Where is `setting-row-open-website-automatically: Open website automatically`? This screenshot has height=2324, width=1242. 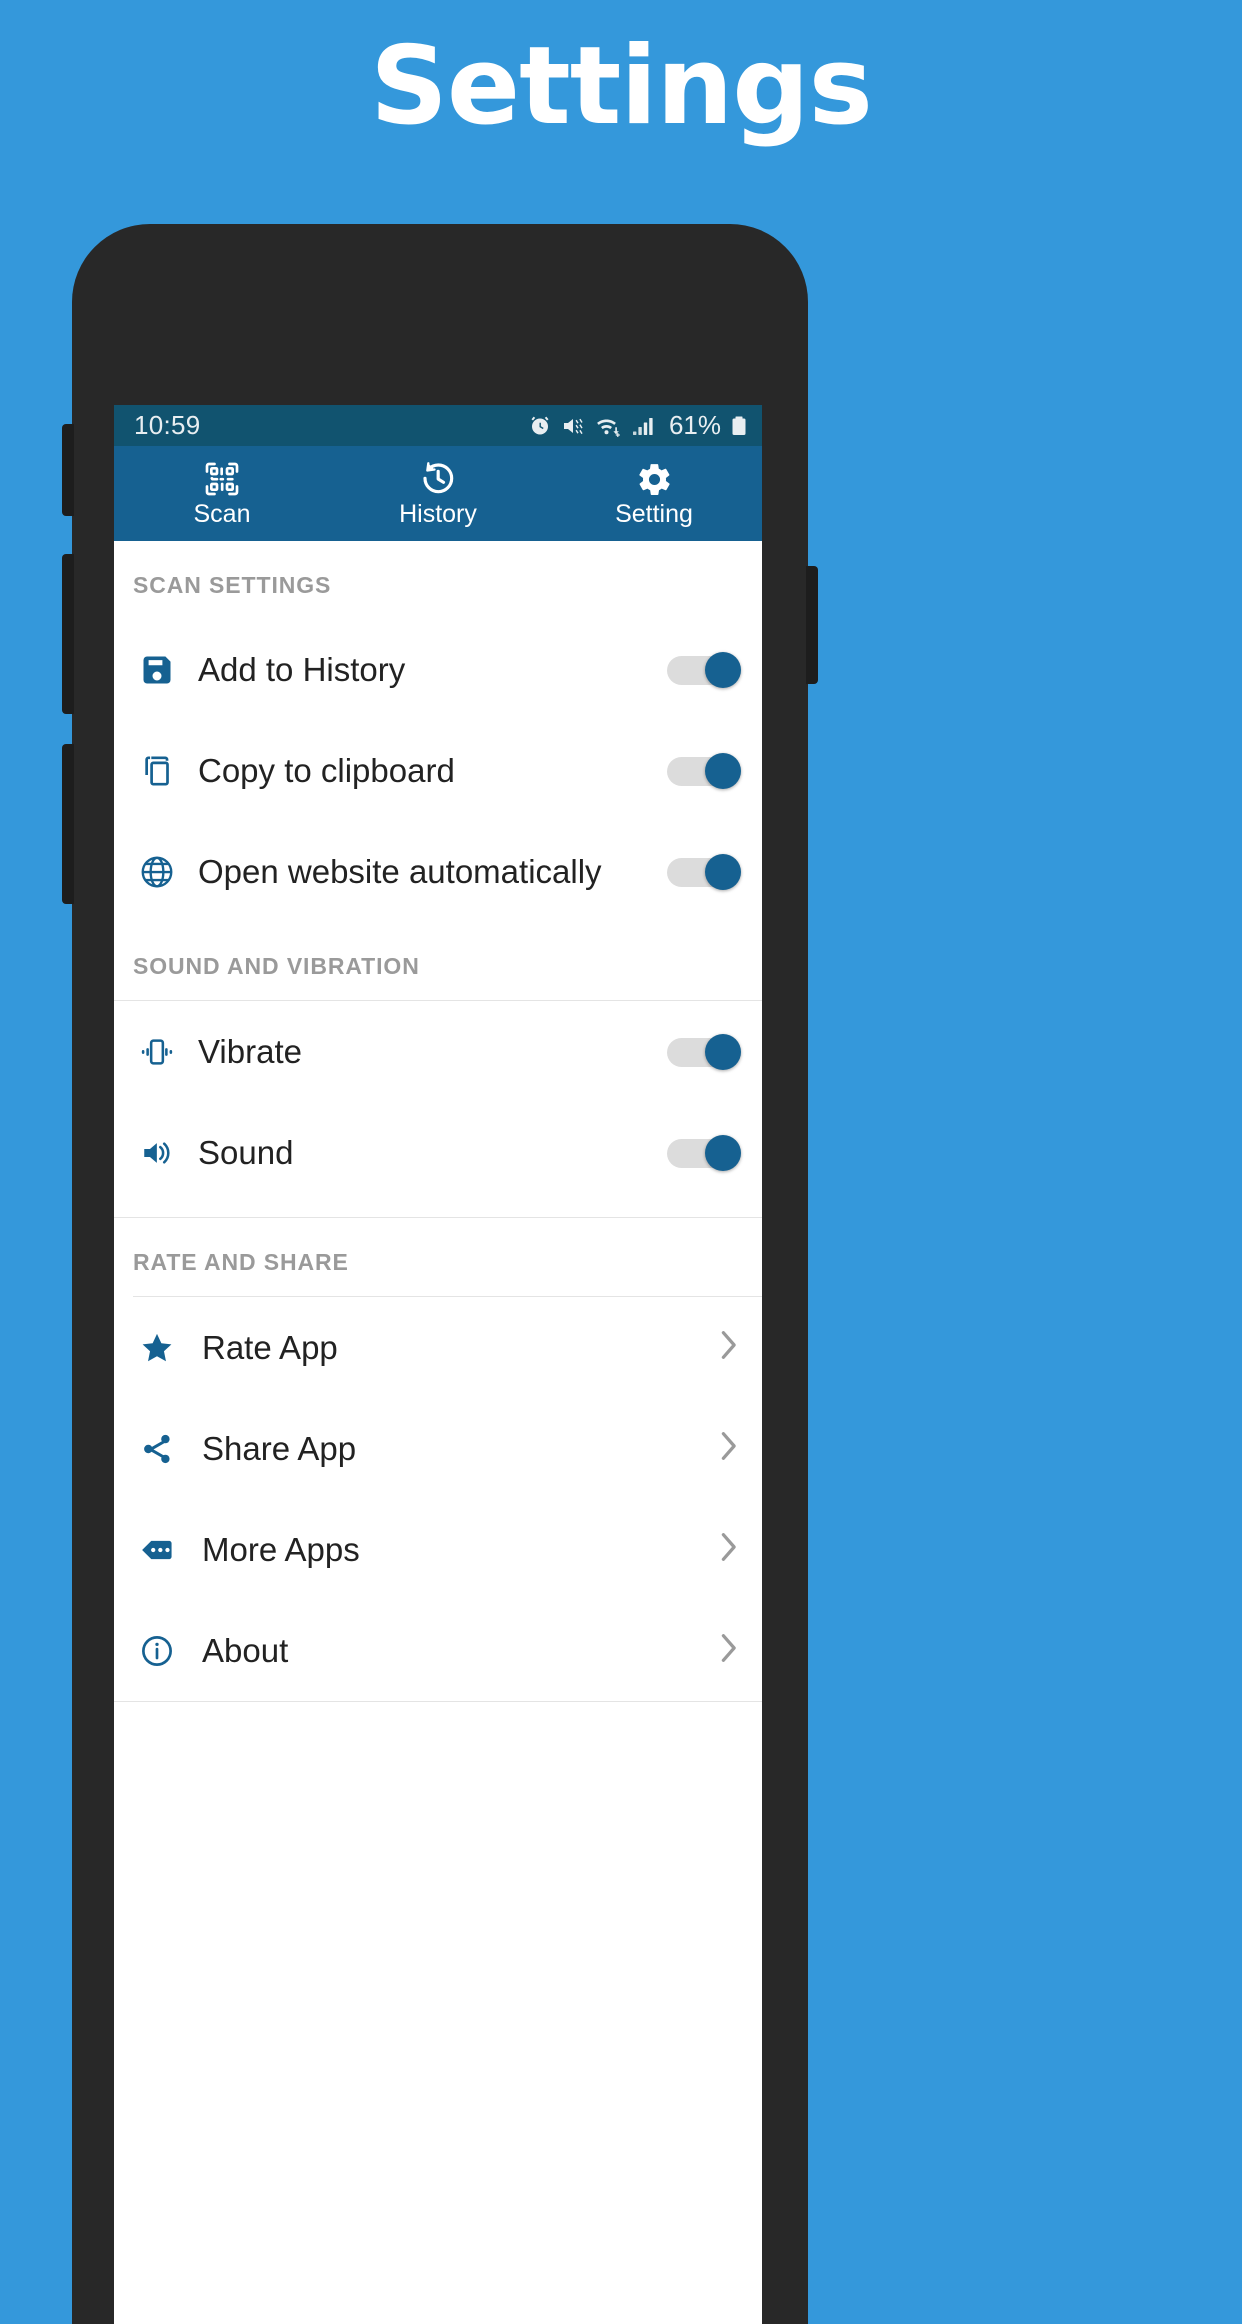
setting-row-open-website-automatically: Open website automatically is located at coordinates (438, 871).